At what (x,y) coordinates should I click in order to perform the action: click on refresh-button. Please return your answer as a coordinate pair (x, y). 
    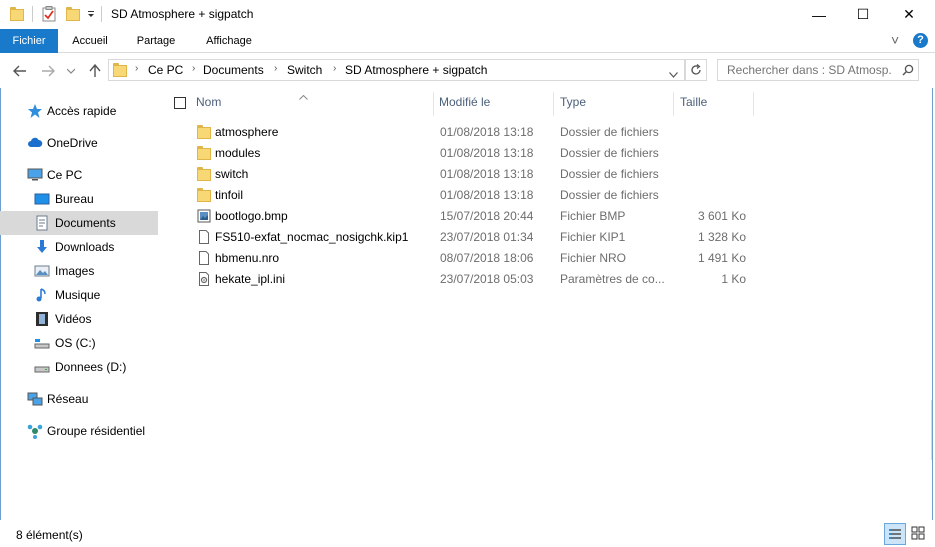
    Looking at the image, I should click on (696, 70).